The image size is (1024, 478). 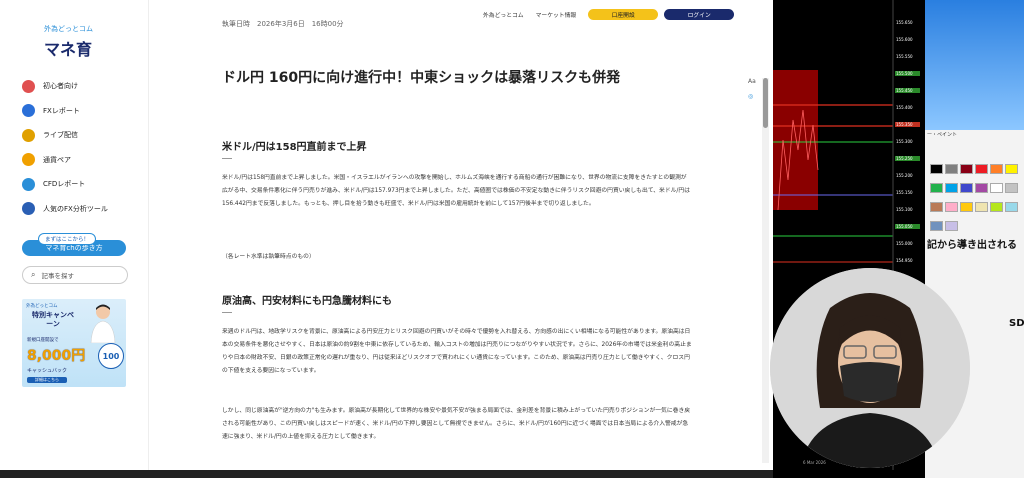 I want to click on sidebar-item-1: 初心者向け, so click(x=77, y=86).